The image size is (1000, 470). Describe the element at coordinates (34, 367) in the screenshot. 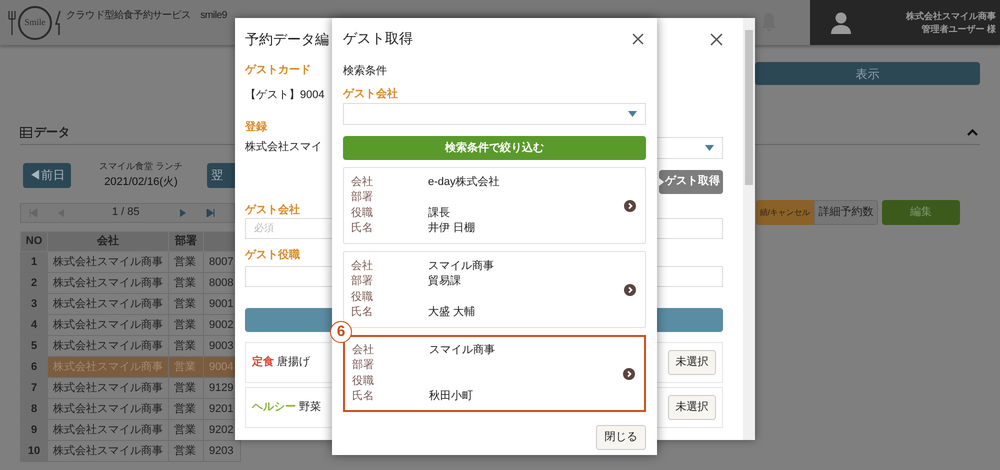

I see `table-cell: 6` at that location.